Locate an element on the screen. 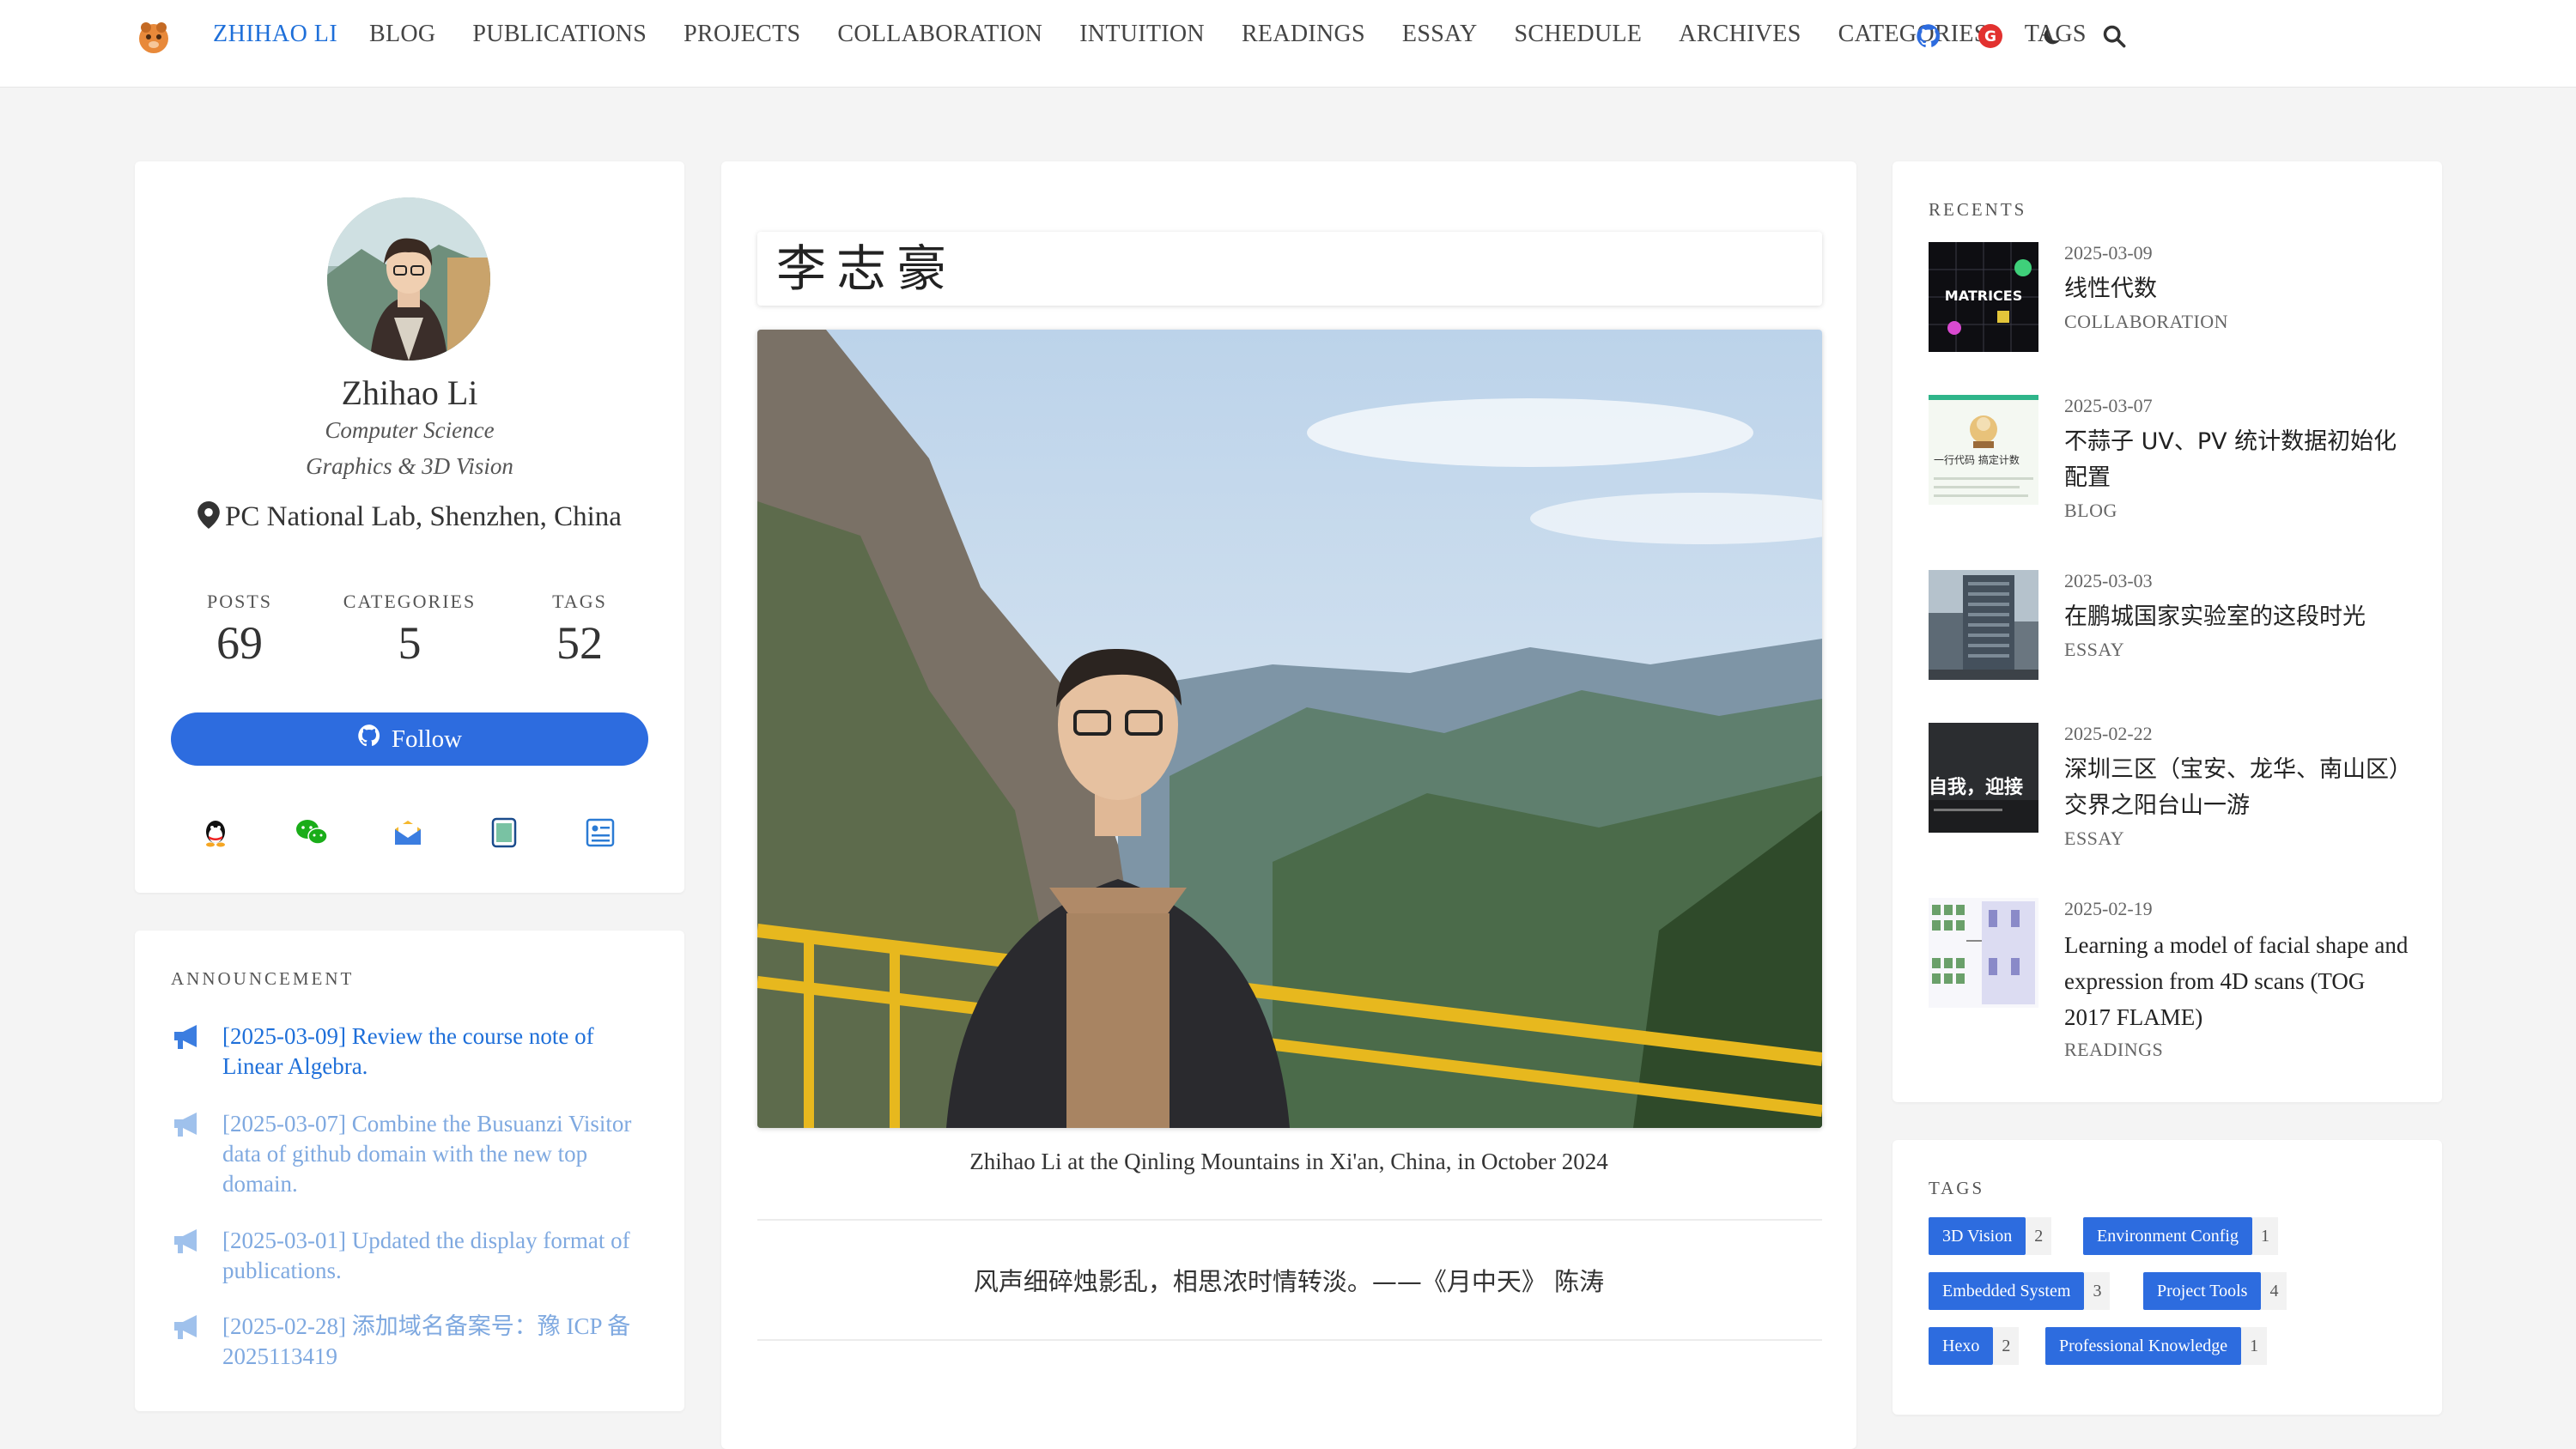 This screenshot has width=2576, height=1449. nav-intuition: INTUITION is located at coordinates (1142, 34).